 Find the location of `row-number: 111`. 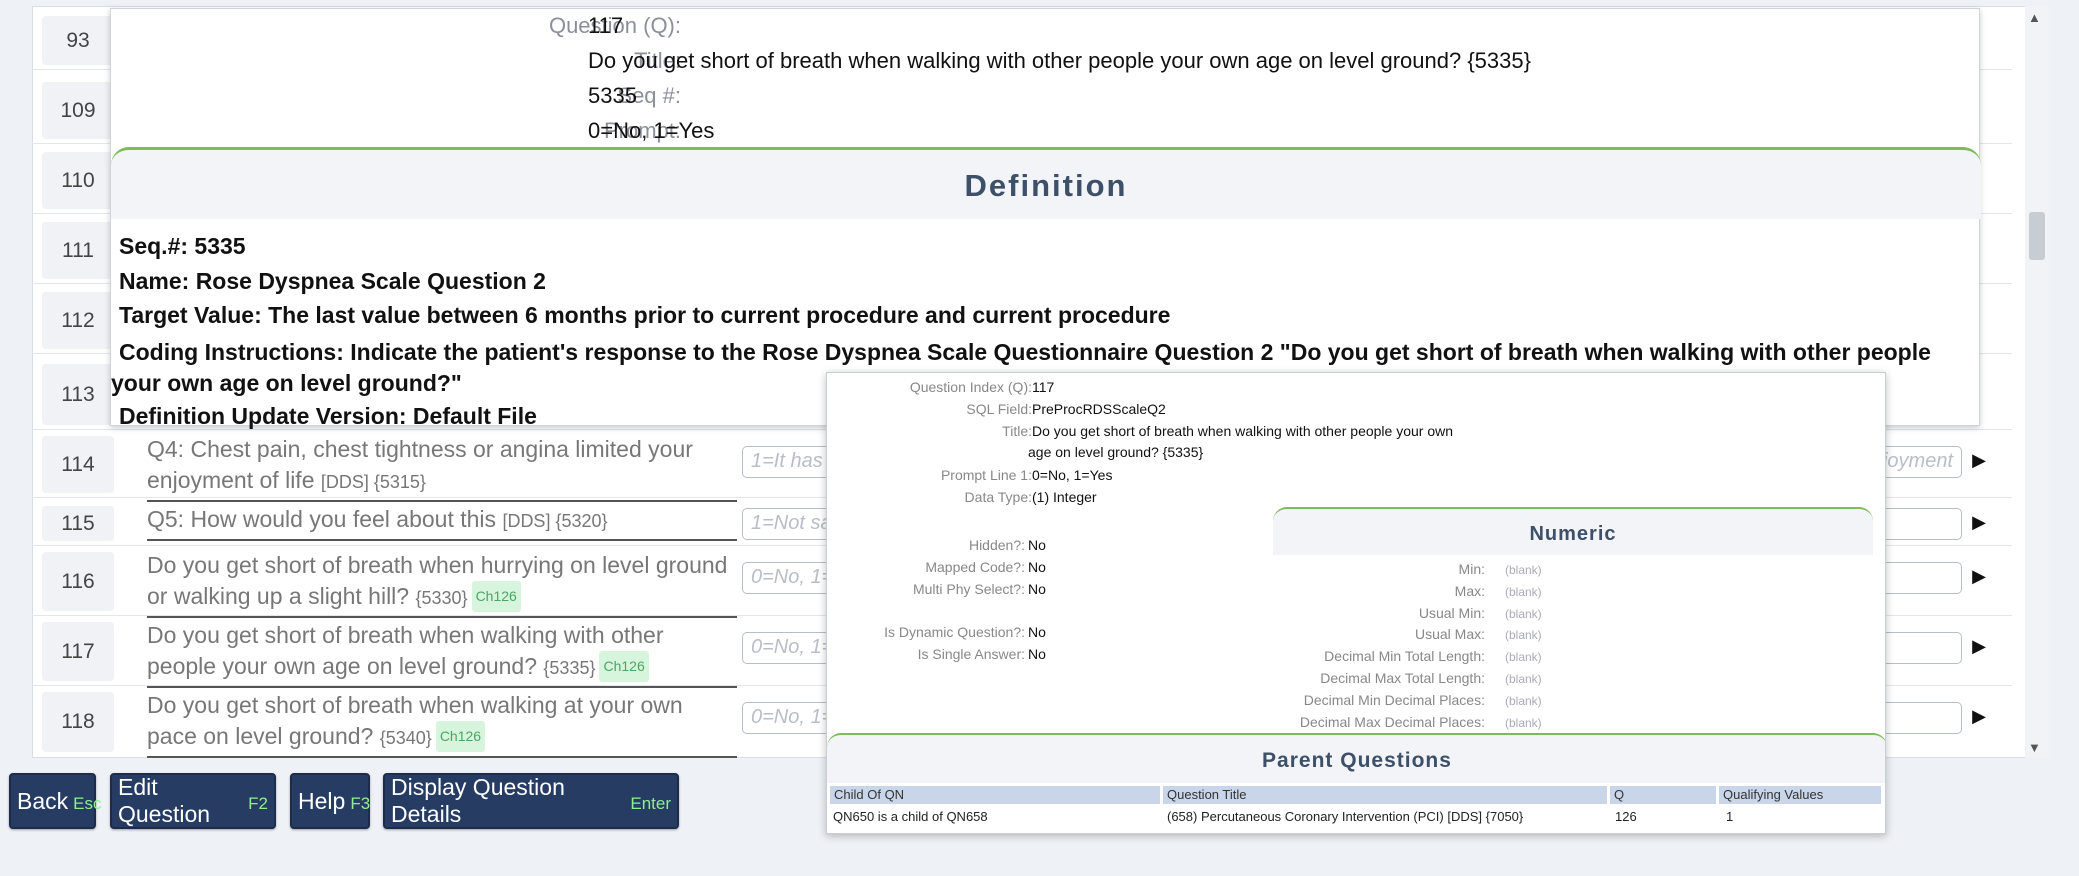

row-number: 111 is located at coordinates (78, 250).